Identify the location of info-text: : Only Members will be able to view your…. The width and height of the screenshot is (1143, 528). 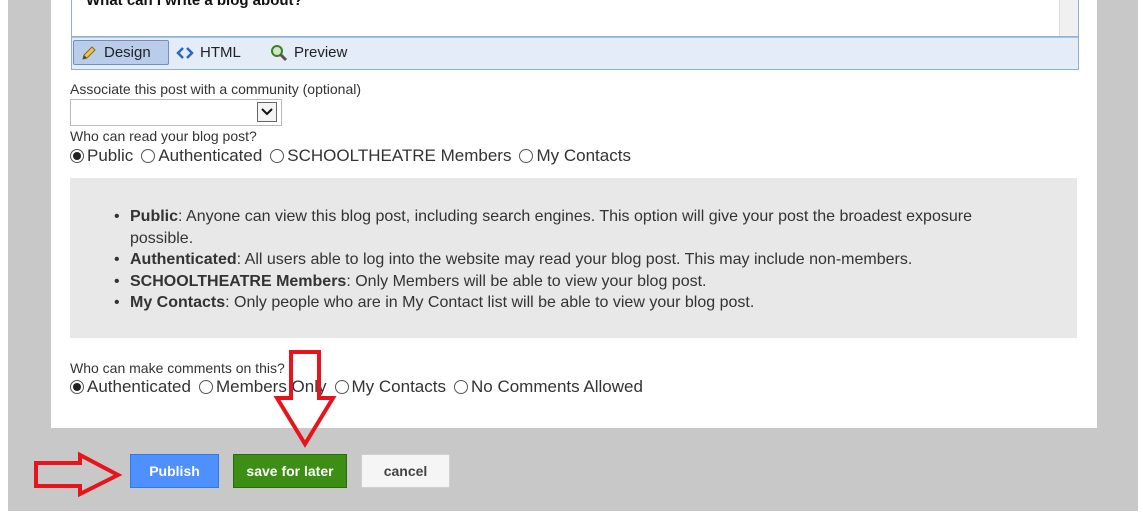
(526, 281).